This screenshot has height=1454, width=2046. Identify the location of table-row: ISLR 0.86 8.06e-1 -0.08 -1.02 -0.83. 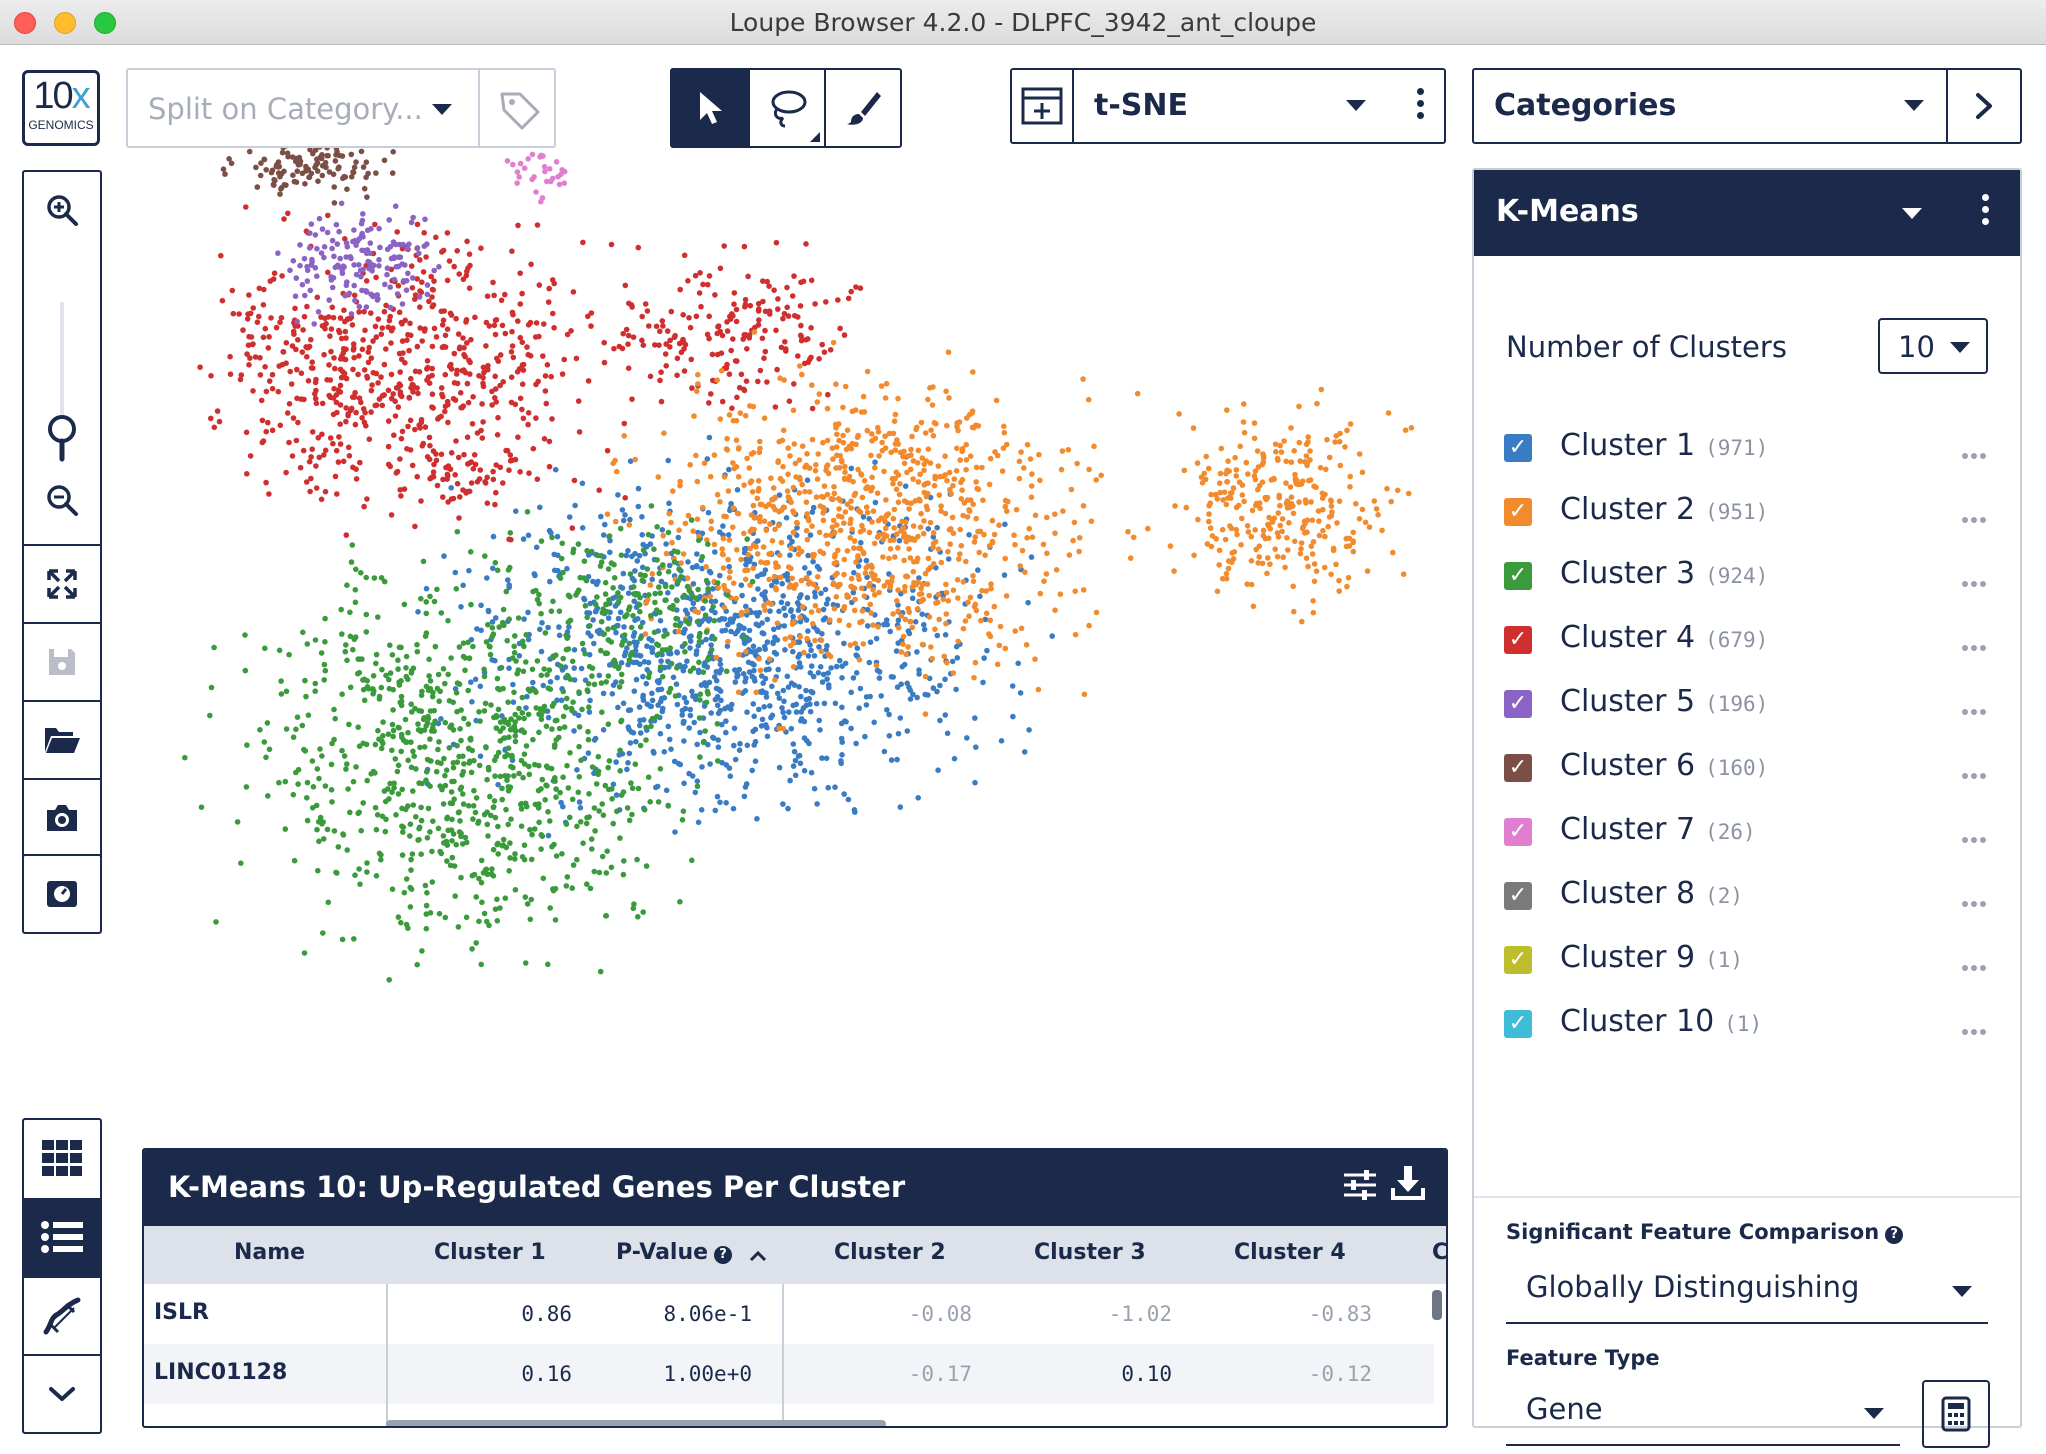
(789, 1314).